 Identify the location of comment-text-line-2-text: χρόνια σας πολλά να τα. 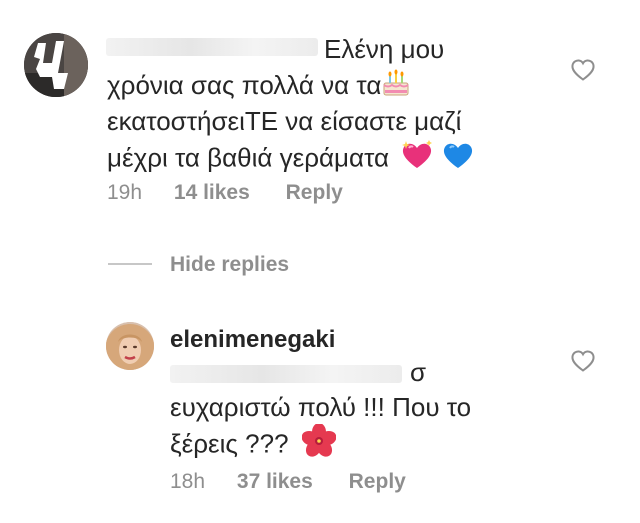
(244, 85).